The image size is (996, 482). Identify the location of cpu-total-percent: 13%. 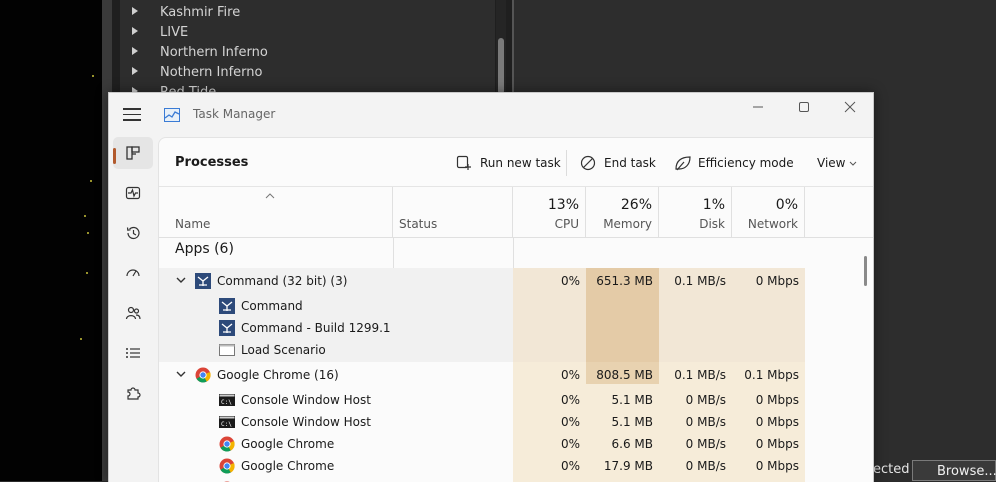
(563, 205).